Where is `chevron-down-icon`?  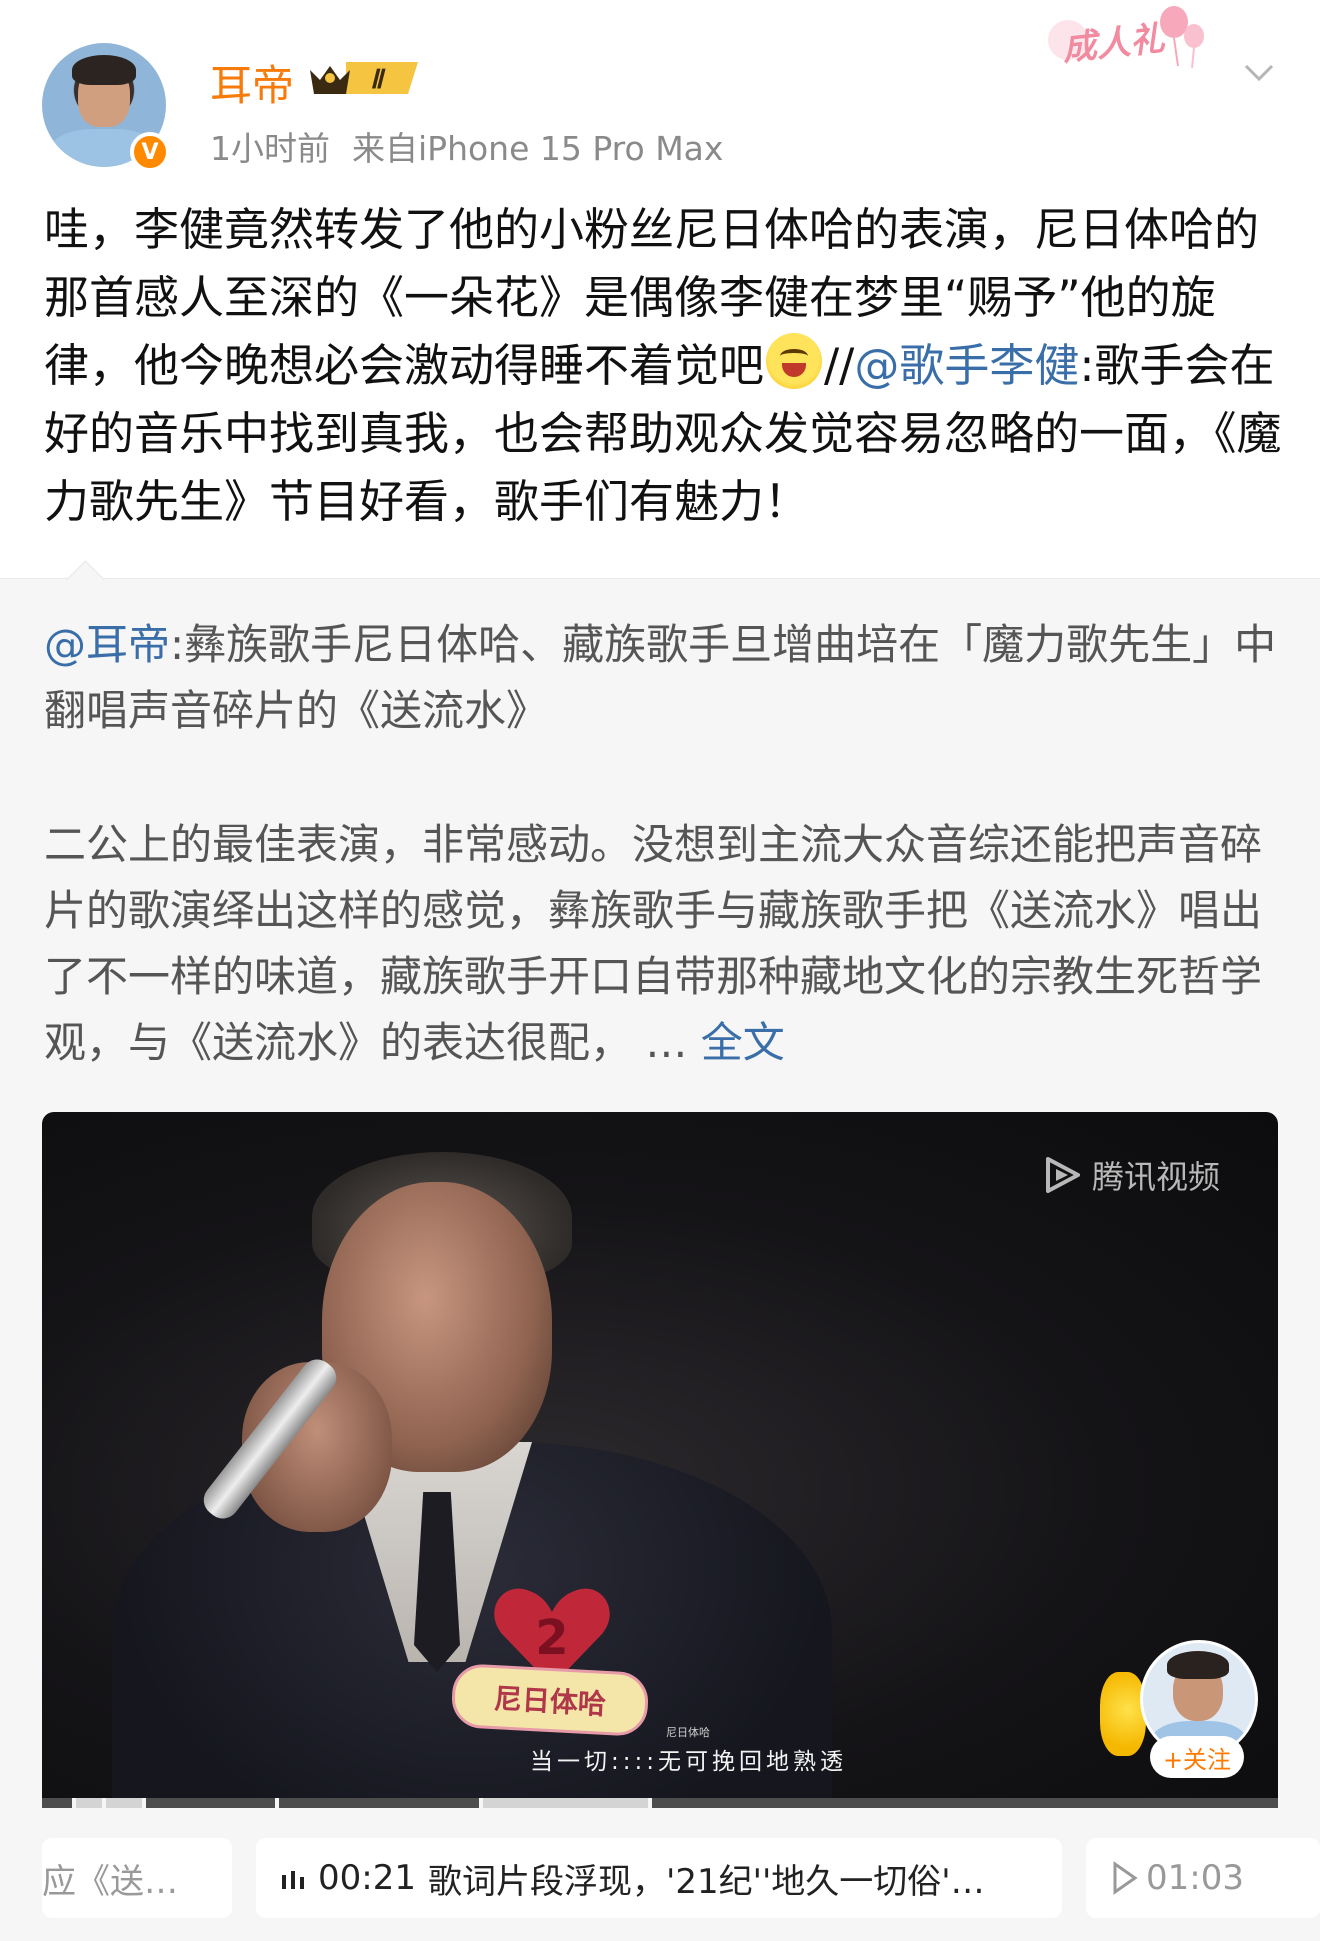 chevron-down-icon is located at coordinates (1259, 73).